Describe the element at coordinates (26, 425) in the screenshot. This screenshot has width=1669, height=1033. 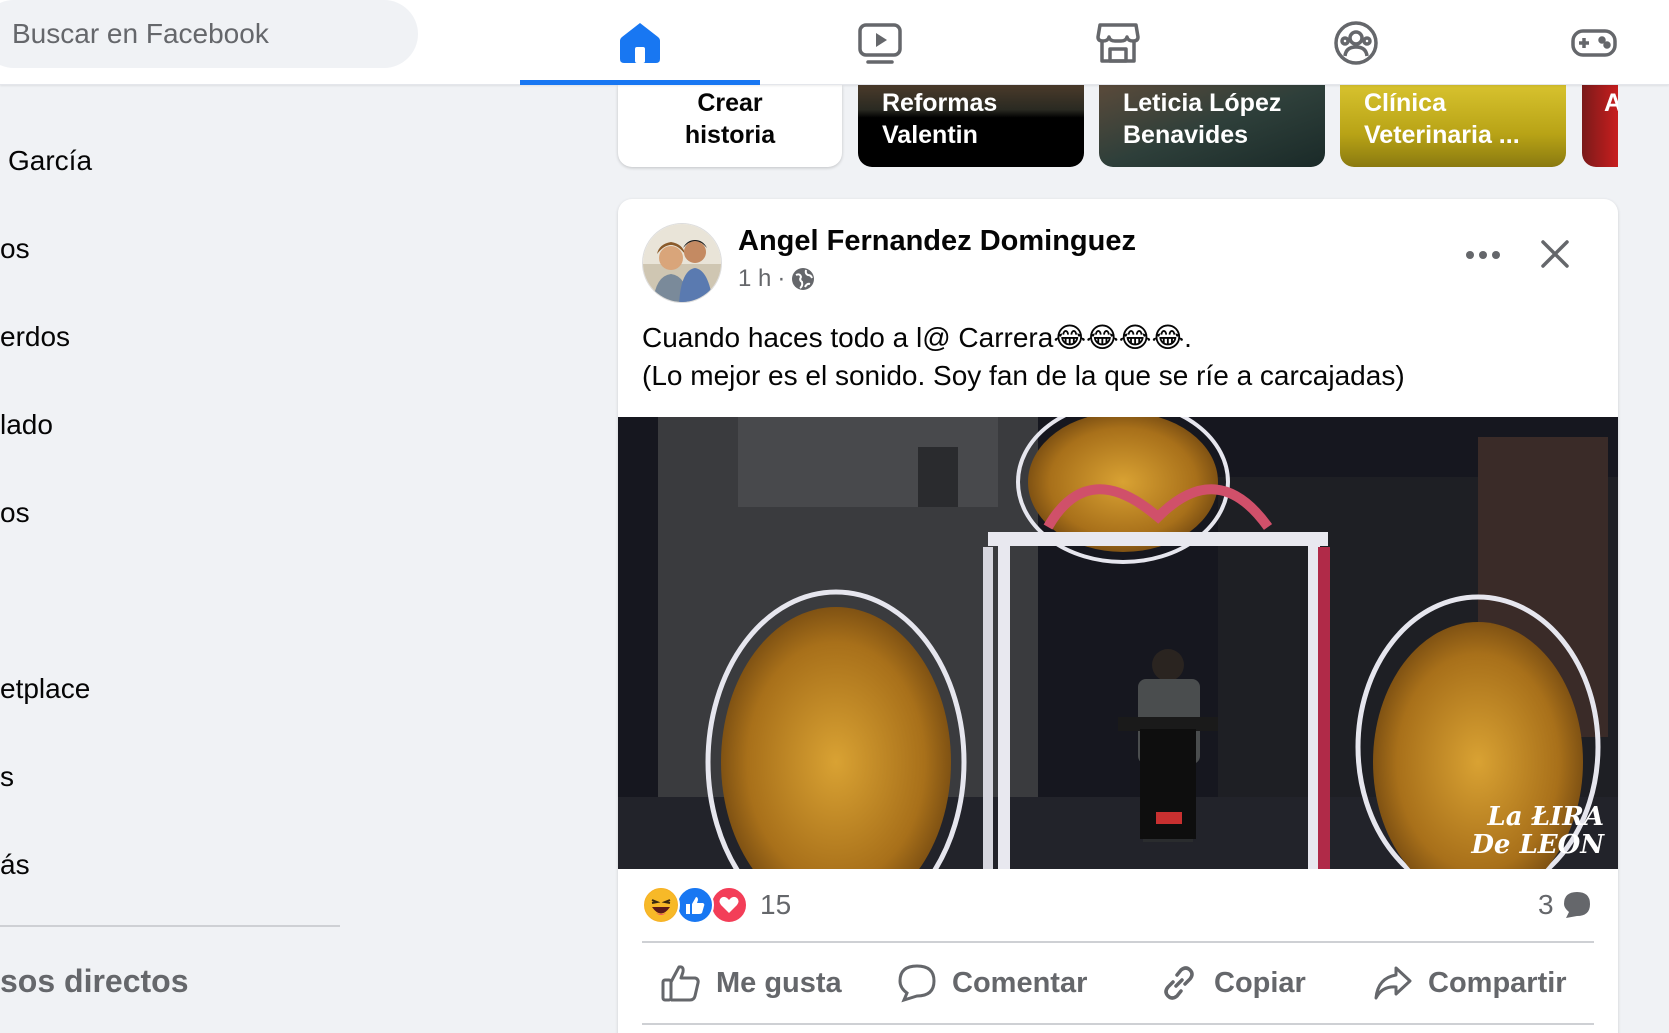
I see `sidebar-item-saved: lado` at that location.